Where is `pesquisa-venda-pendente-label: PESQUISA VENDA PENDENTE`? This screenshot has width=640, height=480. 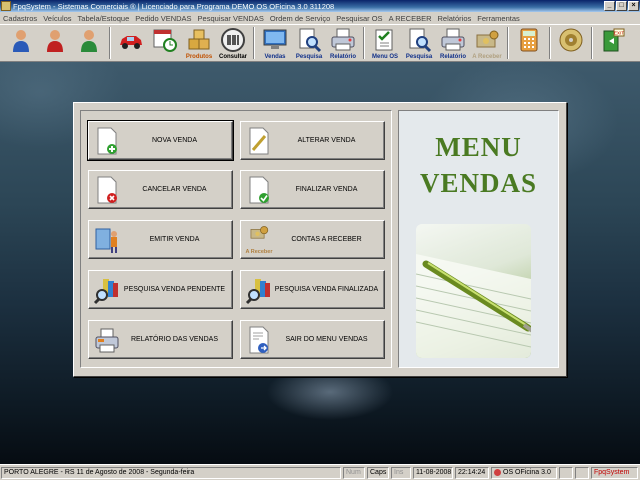 pesquisa-venda-pendente-label: PESQUISA VENDA PENDENTE is located at coordinates (174, 289).